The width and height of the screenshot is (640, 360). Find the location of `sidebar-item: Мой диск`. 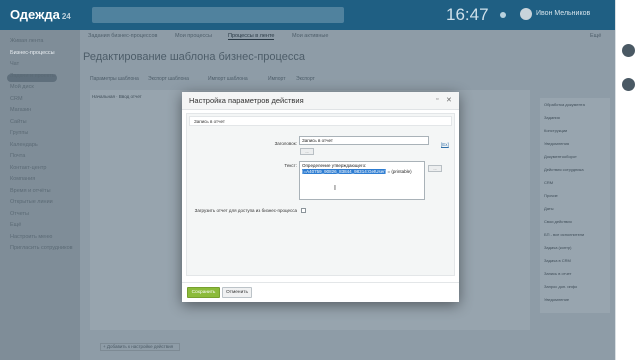

sidebar-item: Мой диск is located at coordinates (22, 87).